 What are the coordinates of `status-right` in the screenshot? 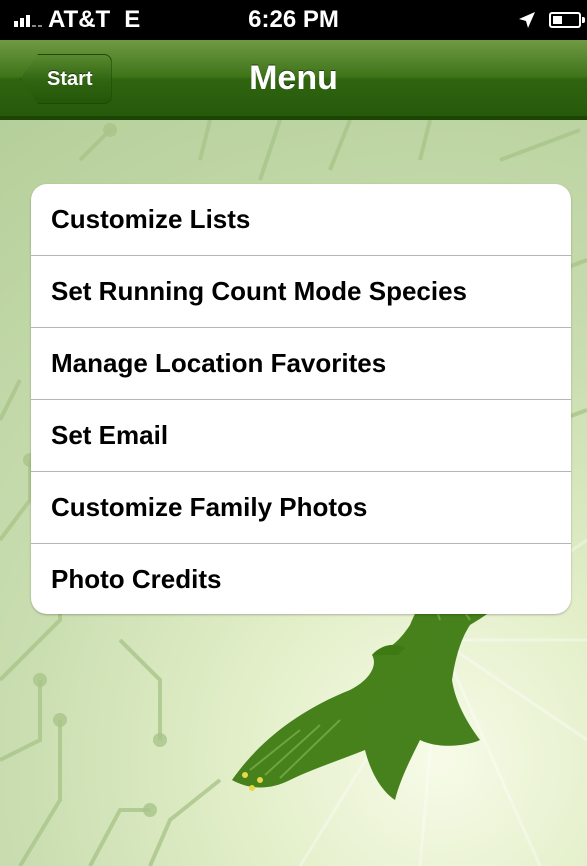 It's located at (551, 20).